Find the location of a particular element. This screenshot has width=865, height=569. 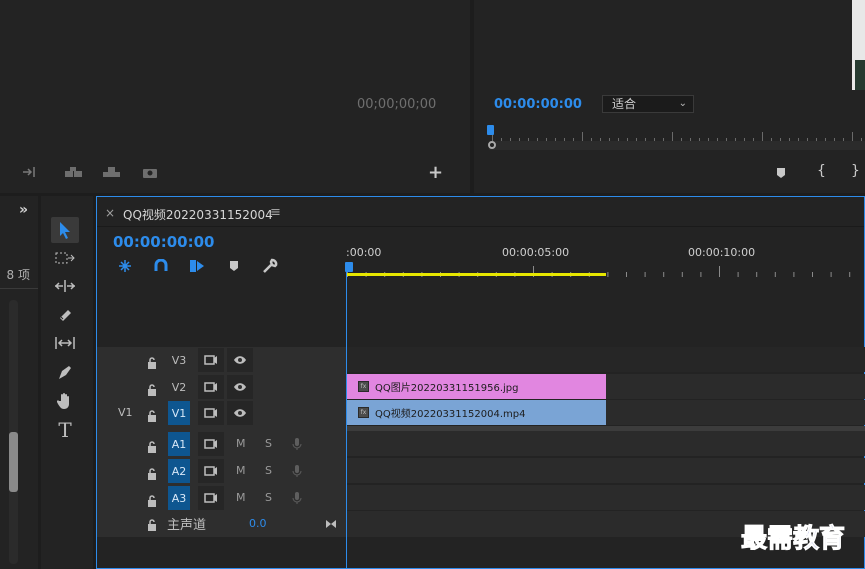

master-volume-value: 0.0 is located at coordinates (258, 523).